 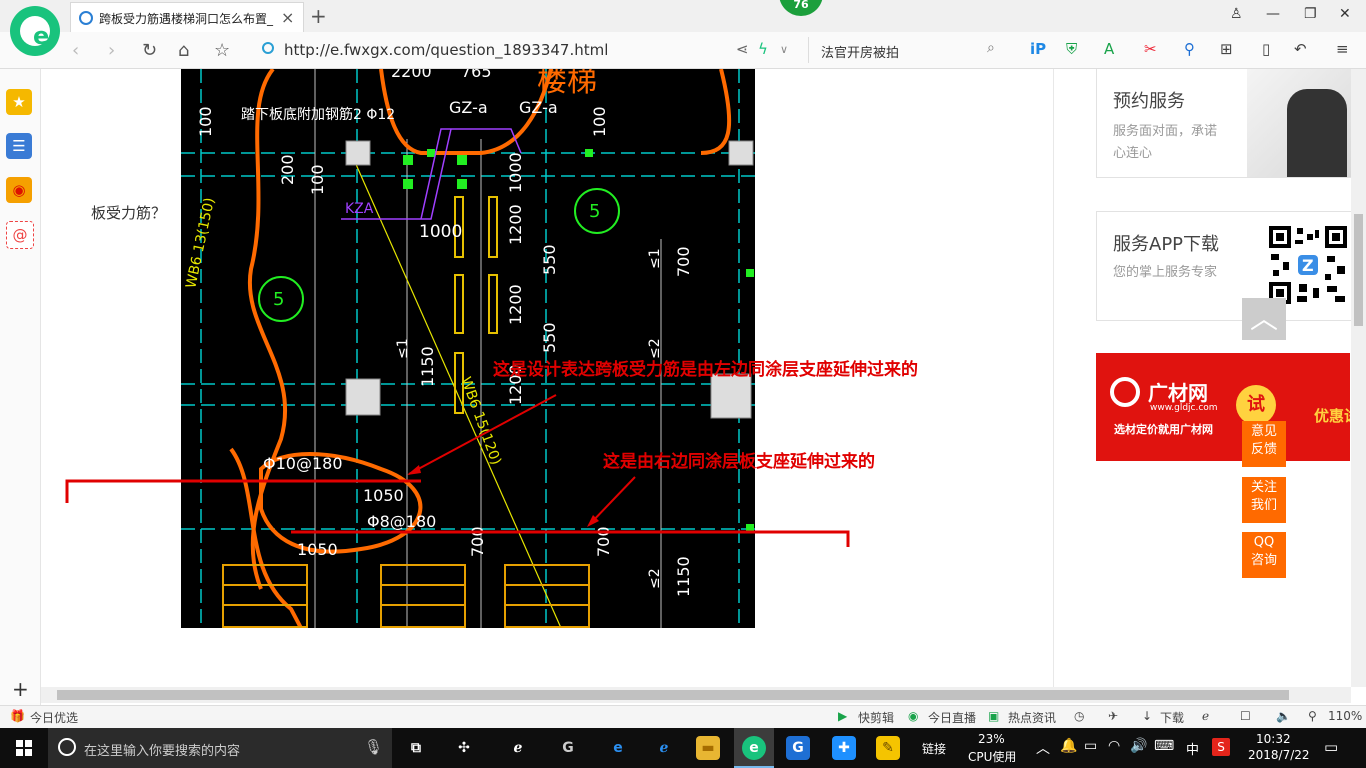 I want to click on browser-logo-icon: e, so click(x=35, y=31).